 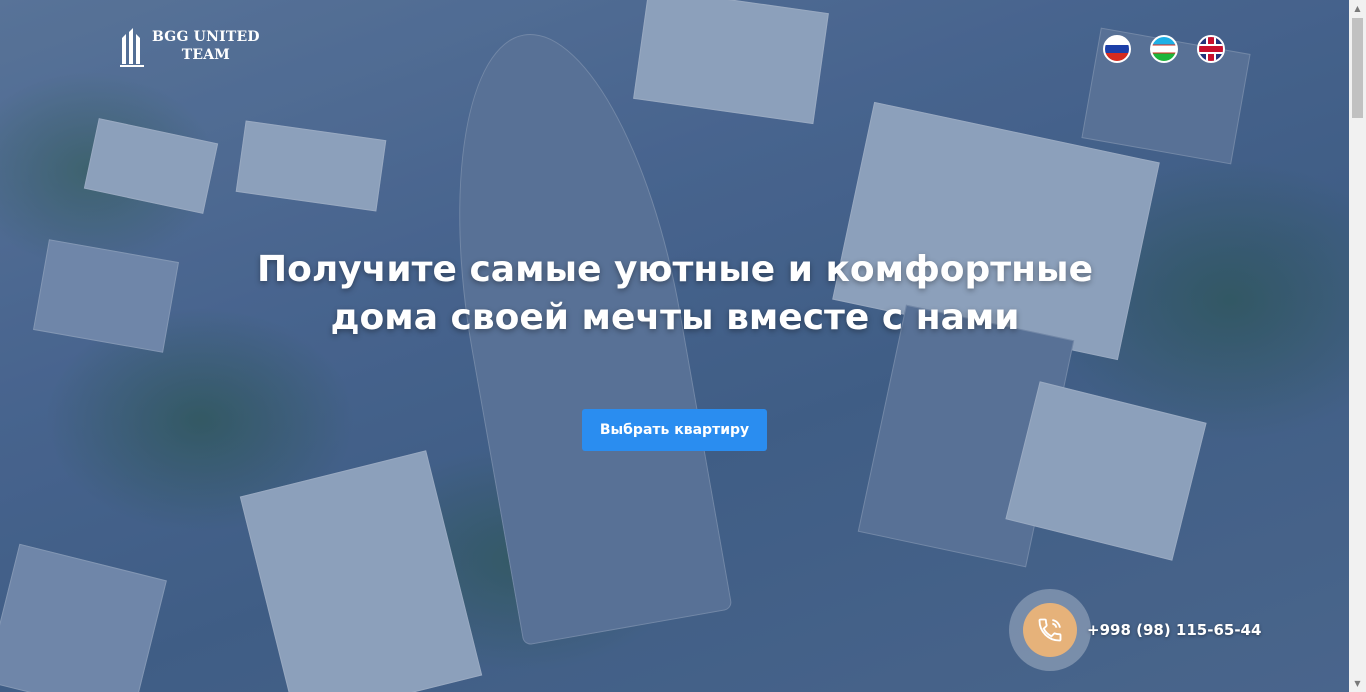 I want to click on flag-uk-icon, so click(x=1211, y=49).